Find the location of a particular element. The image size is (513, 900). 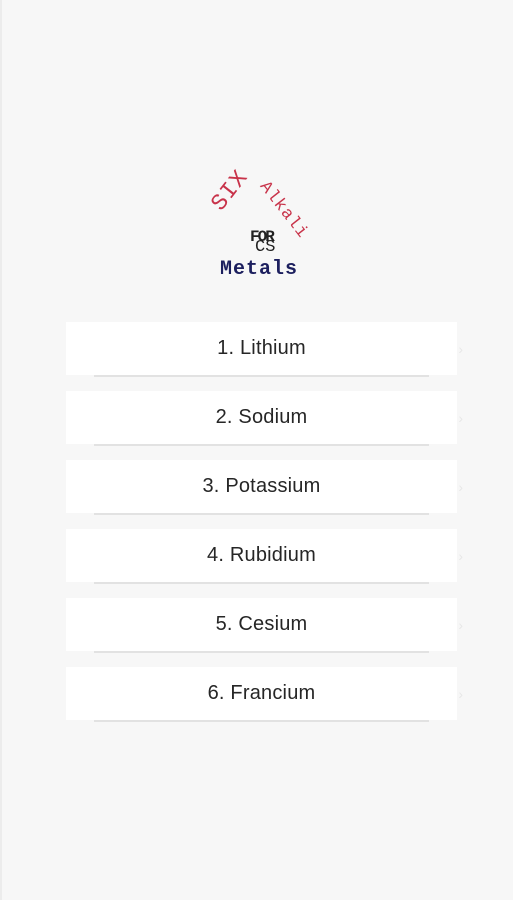

menu-item-francium: 6. Francium › is located at coordinates (264, 694).